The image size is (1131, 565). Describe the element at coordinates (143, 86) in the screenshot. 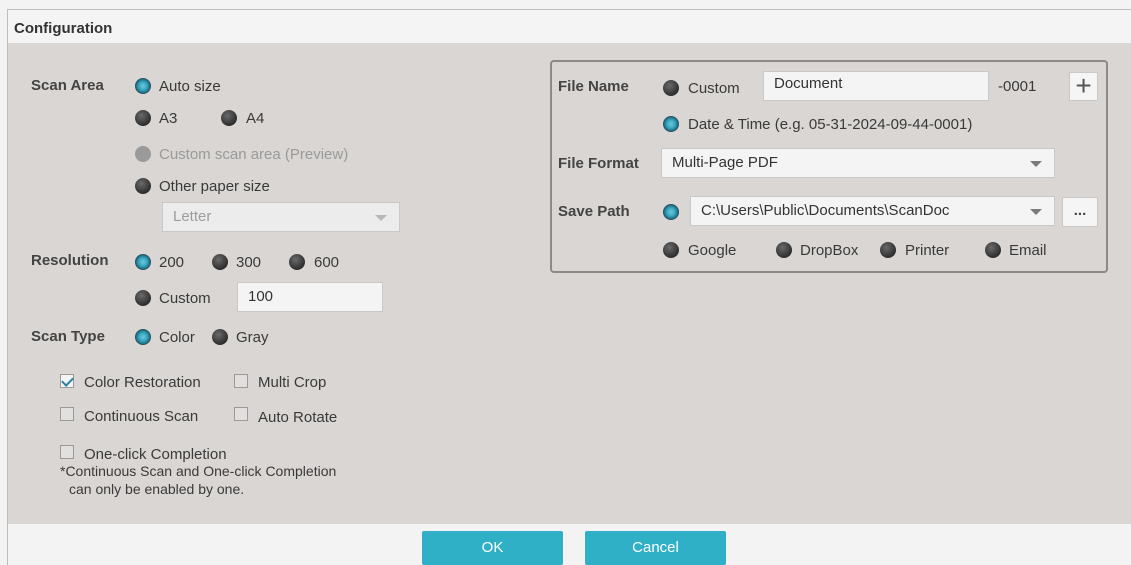

I see `auto-size-radio` at that location.